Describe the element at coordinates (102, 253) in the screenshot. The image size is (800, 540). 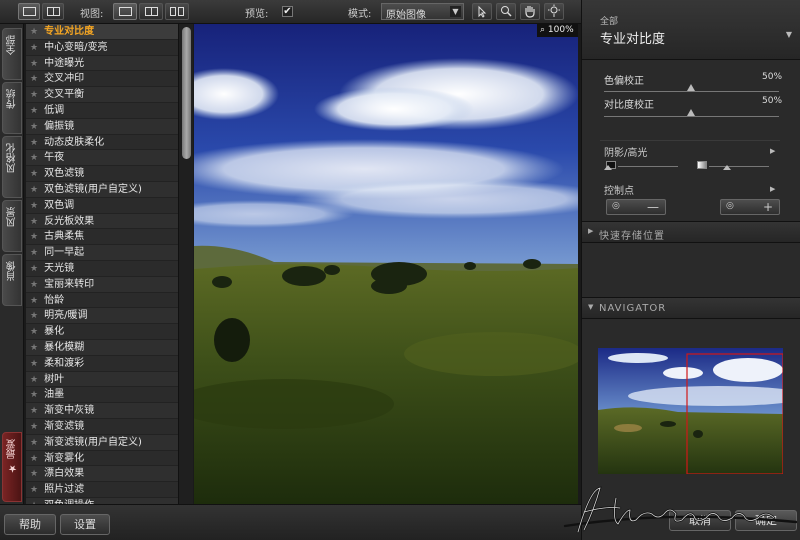
I see `filter-list-item: ★ 同一早起` at that location.